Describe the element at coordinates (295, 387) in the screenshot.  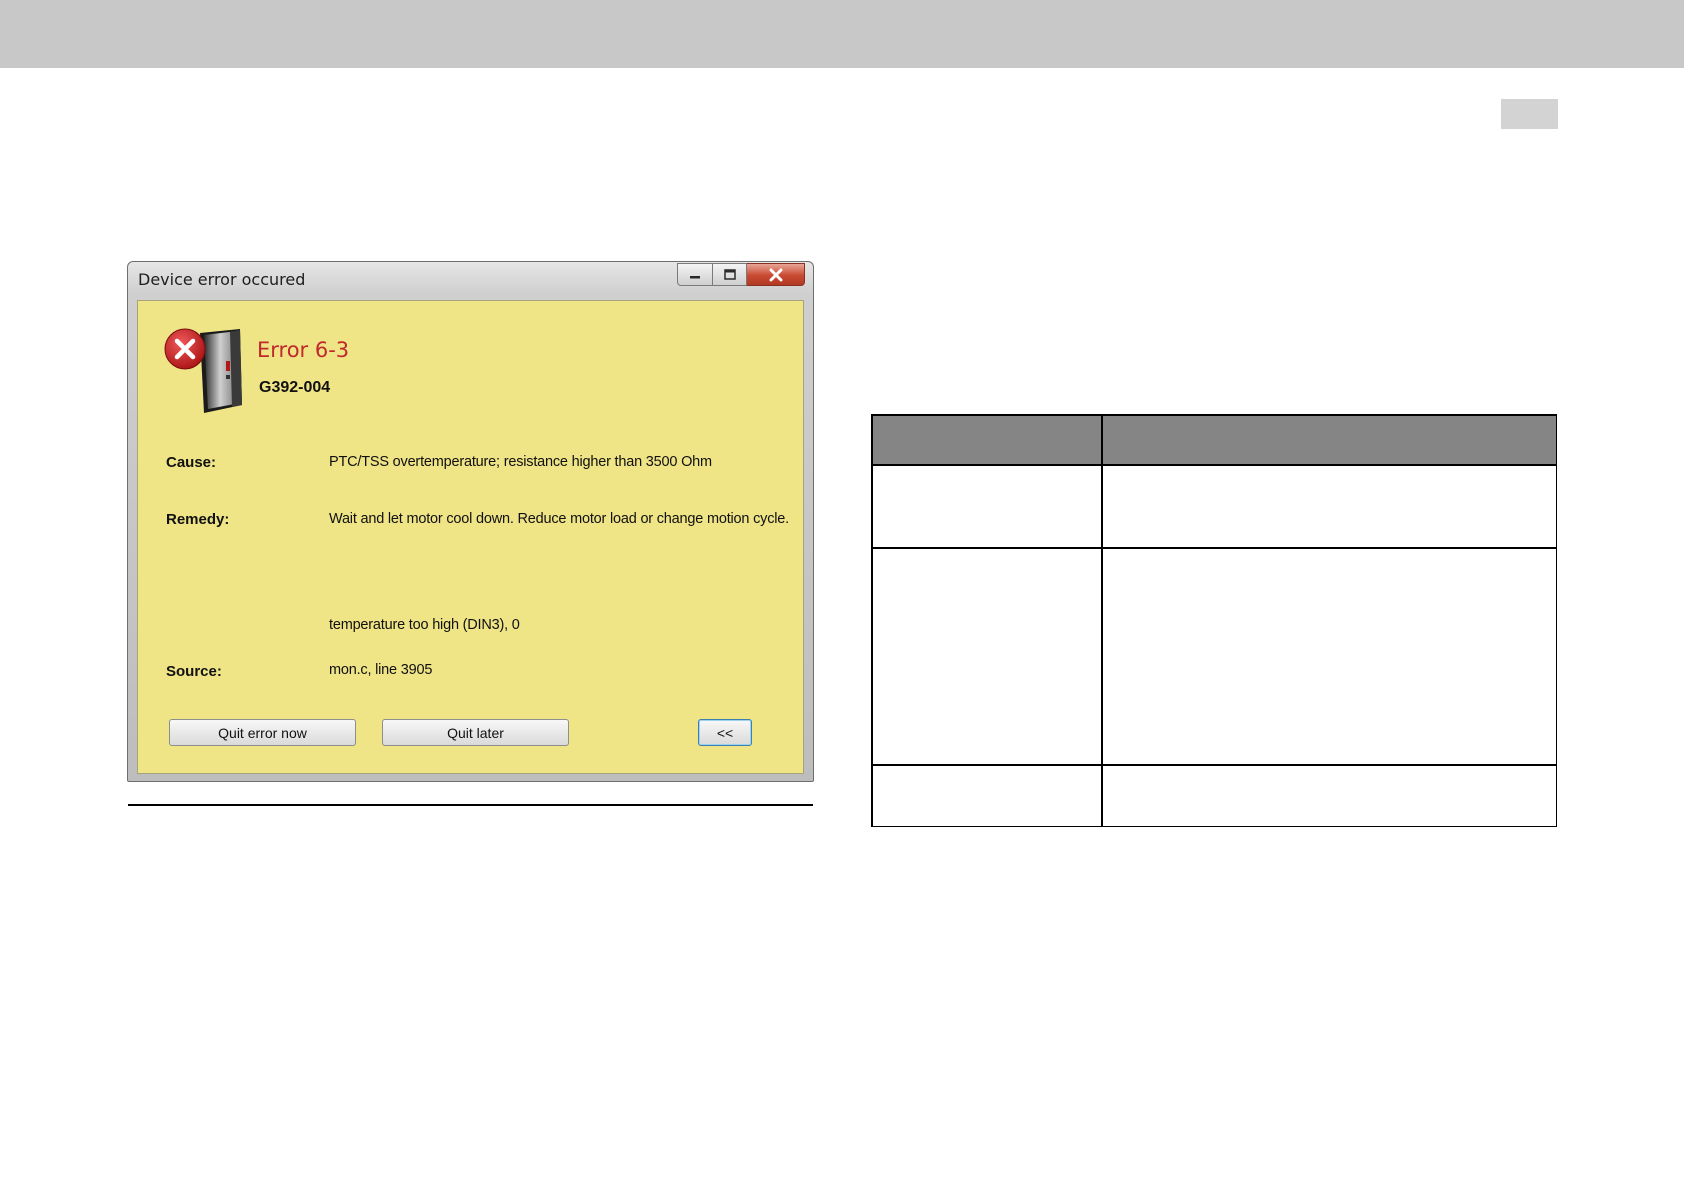
I see `device-id: G392-004` at that location.